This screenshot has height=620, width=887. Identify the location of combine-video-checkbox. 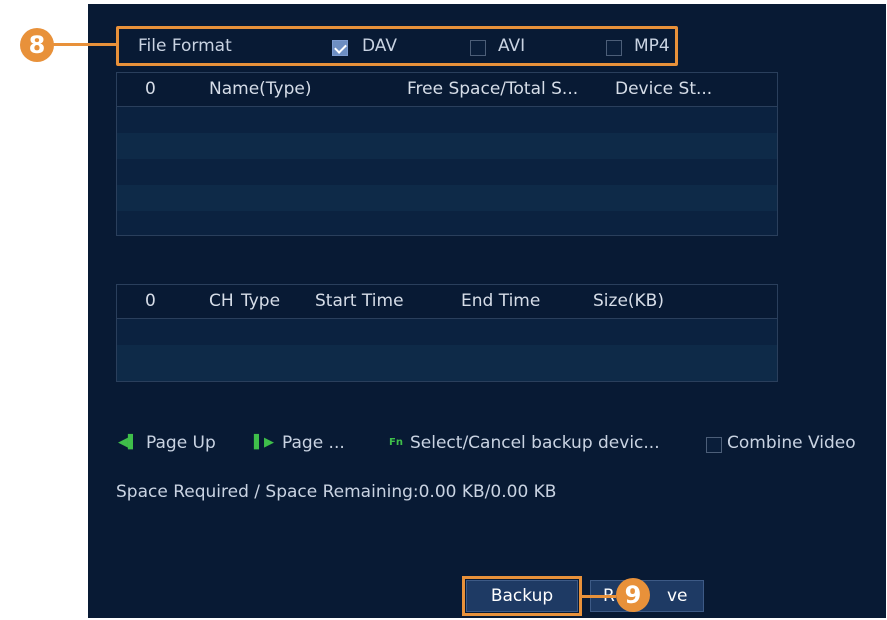
(714, 445).